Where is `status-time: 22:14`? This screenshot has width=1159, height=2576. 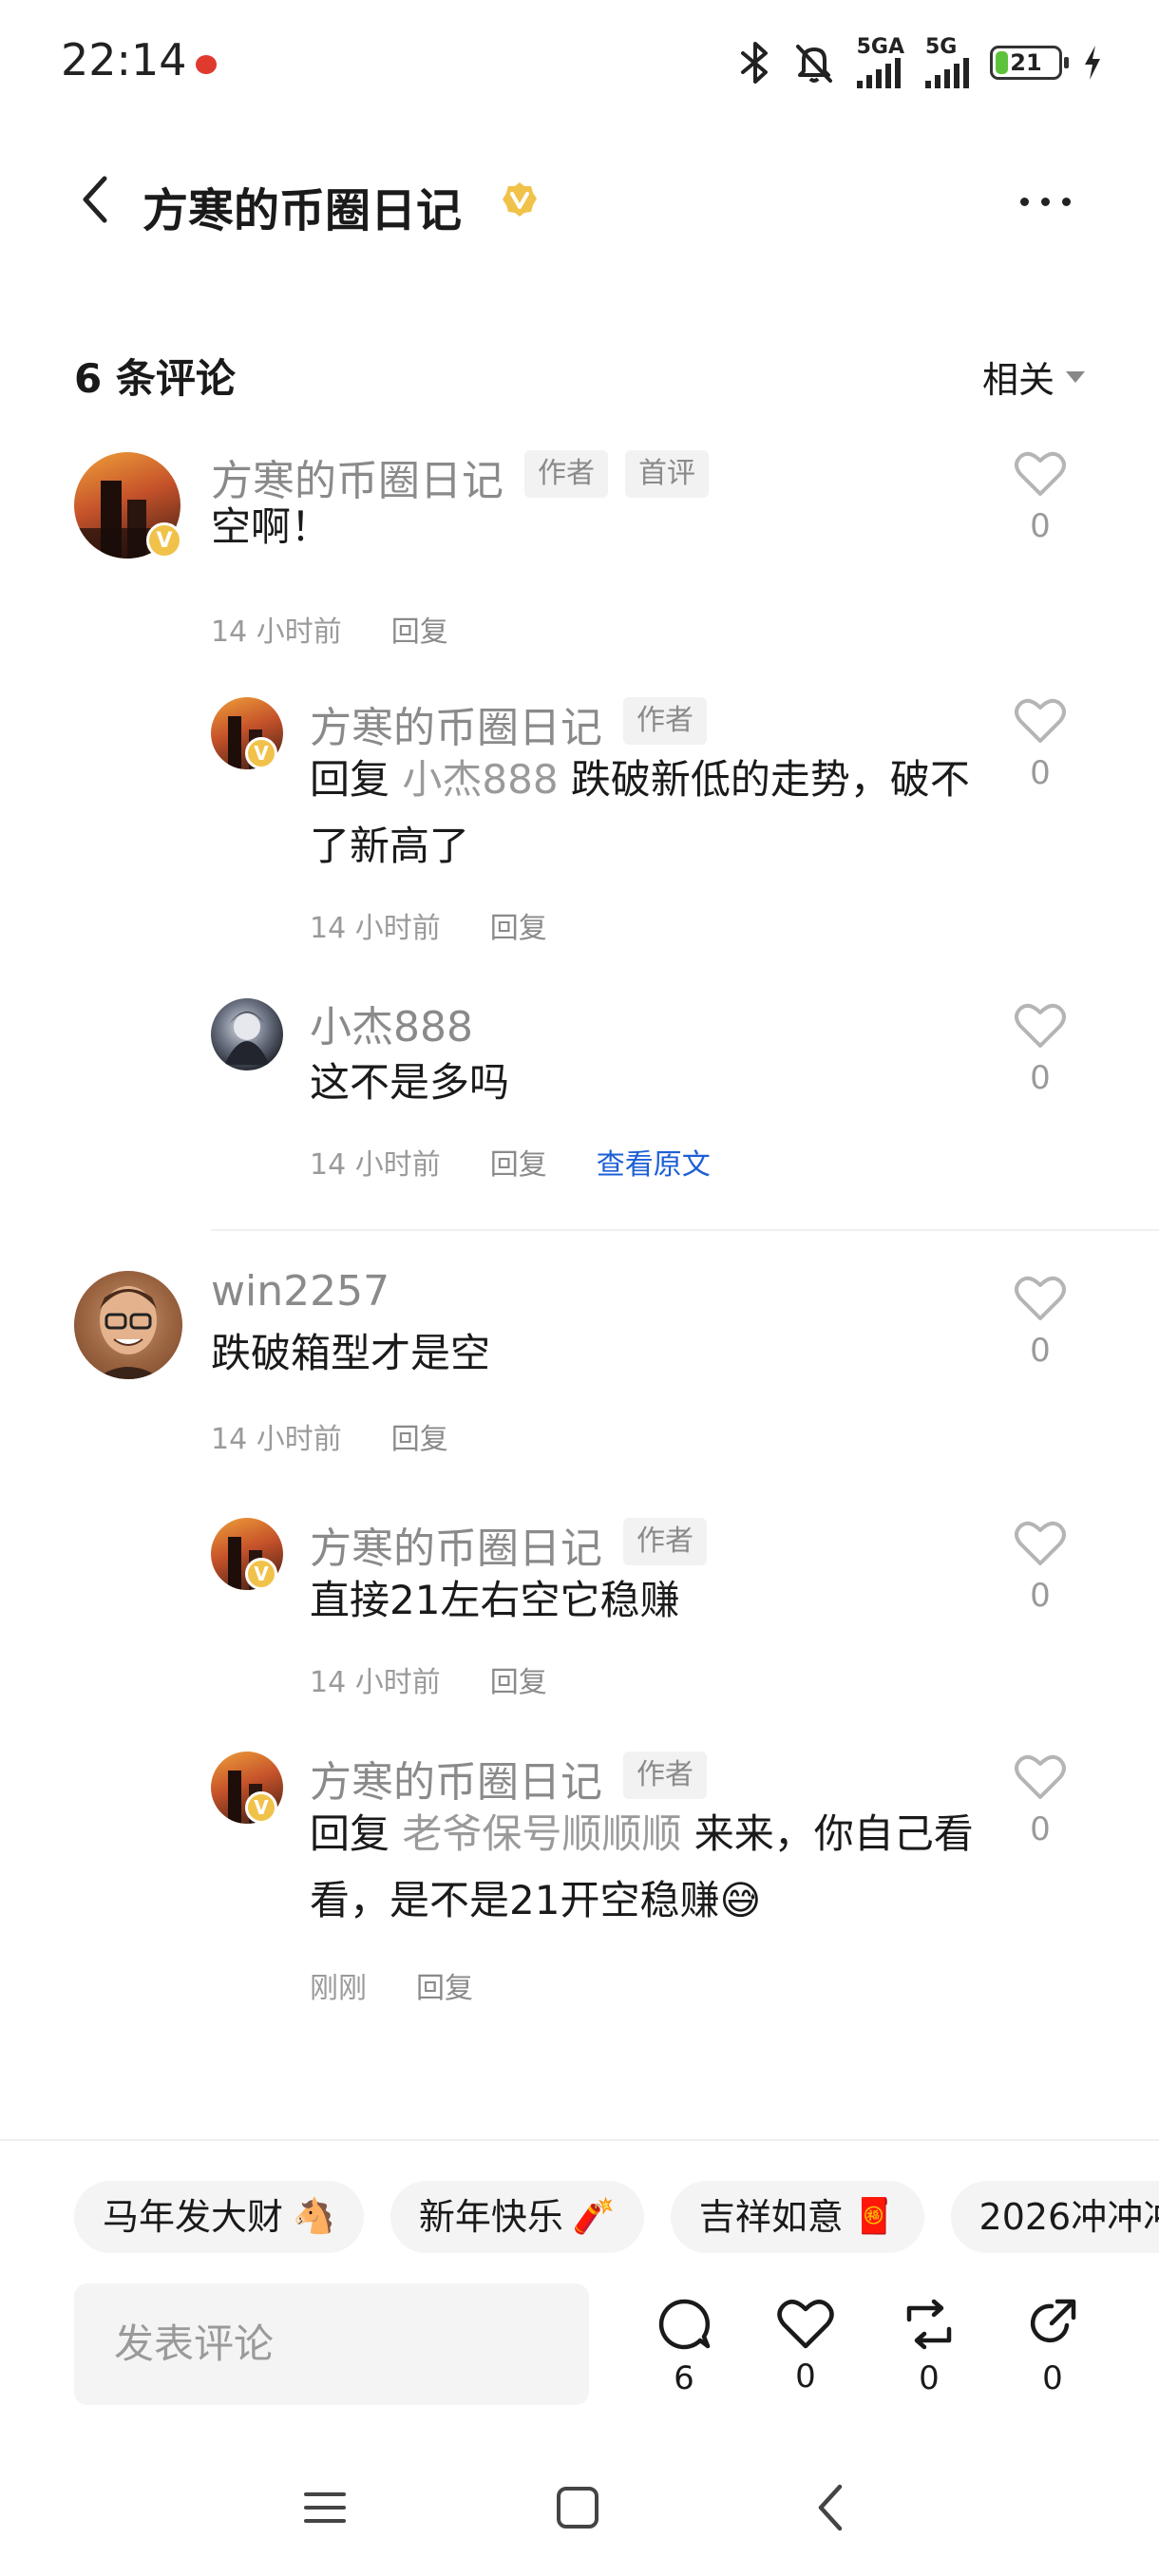
status-time: 22:14 is located at coordinates (124, 59).